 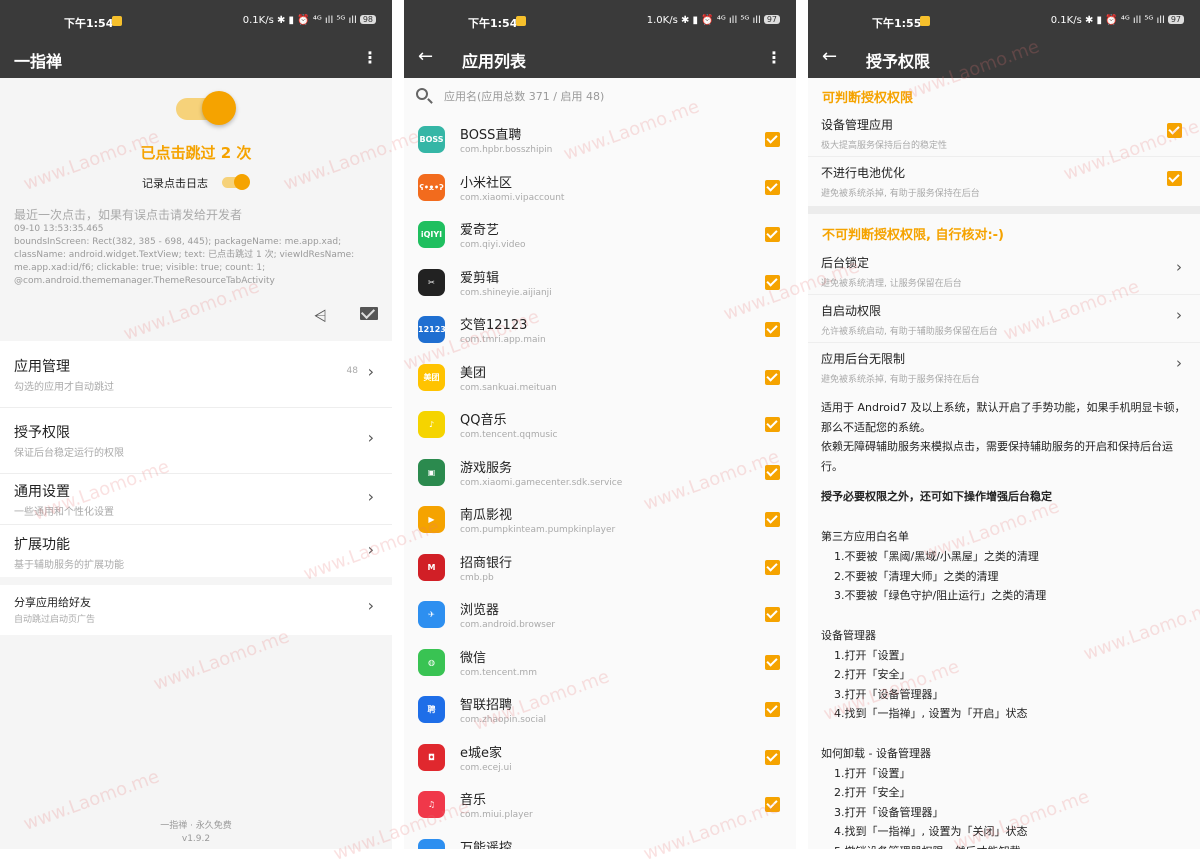 I want to click on status-network: 1.0K/s ✱ ▮ ⏰ ⁴ᴳ ıll ⁵ᴳ ıll, so click(x=703, y=20).